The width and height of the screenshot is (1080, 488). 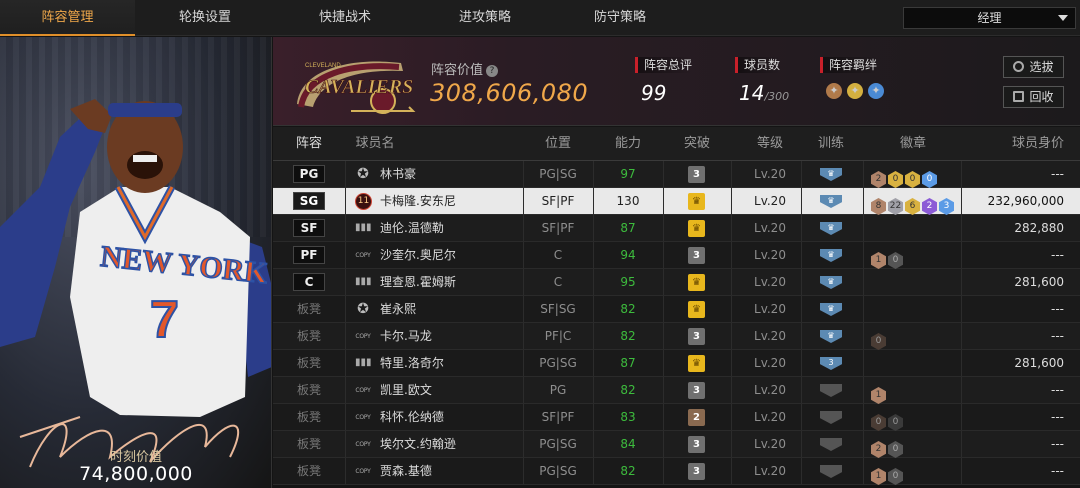 What do you see at coordinates (450, 228) in the screenshot?
I see `player-name: 迪伦.温德勒` at bounding box center [450, 228].